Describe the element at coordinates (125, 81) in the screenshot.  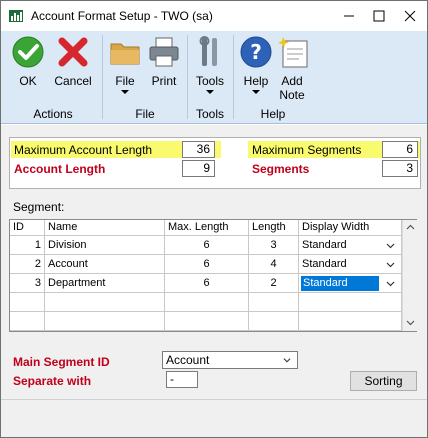
I see `file-label: File` at that location.